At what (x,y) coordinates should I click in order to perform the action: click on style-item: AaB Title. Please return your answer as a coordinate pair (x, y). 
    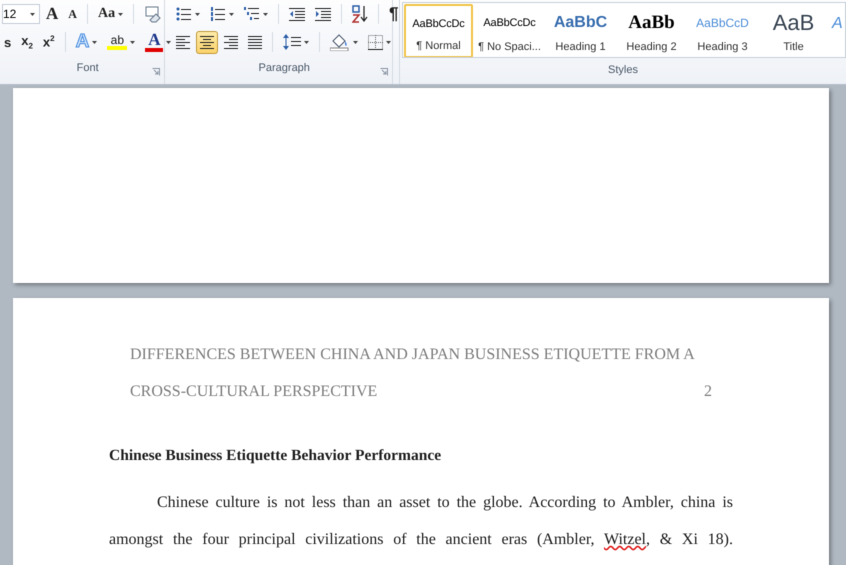
    Looking at the image, I should click on (793, 30).